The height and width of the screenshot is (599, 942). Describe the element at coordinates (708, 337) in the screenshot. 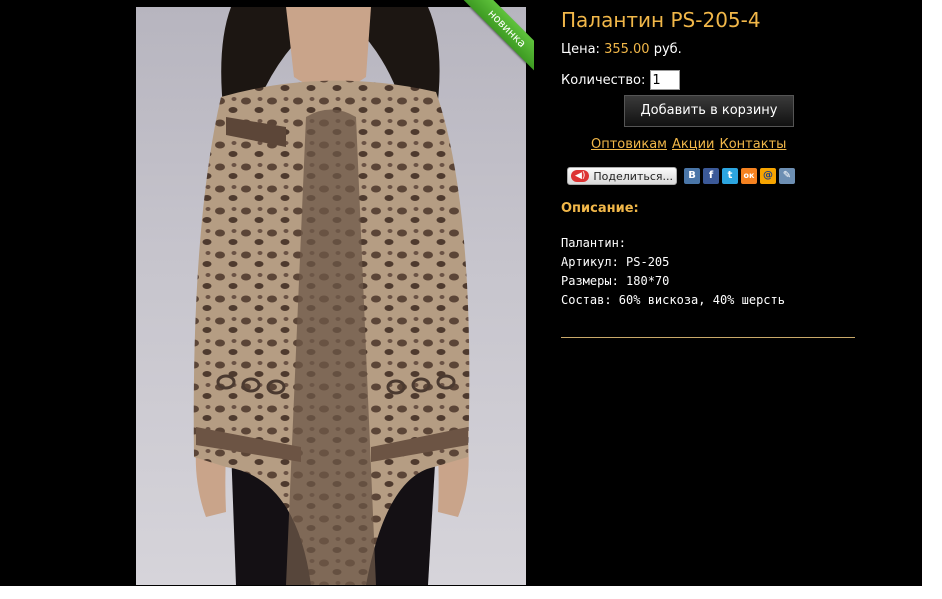

I see `divider` at that location.